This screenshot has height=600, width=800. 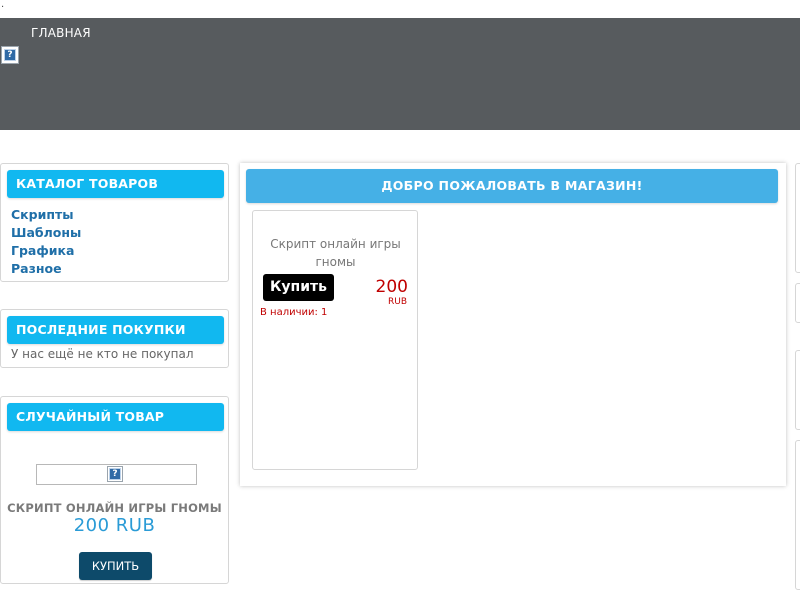 I want to click on product-currency: RUB, so click(x=397, y=302).